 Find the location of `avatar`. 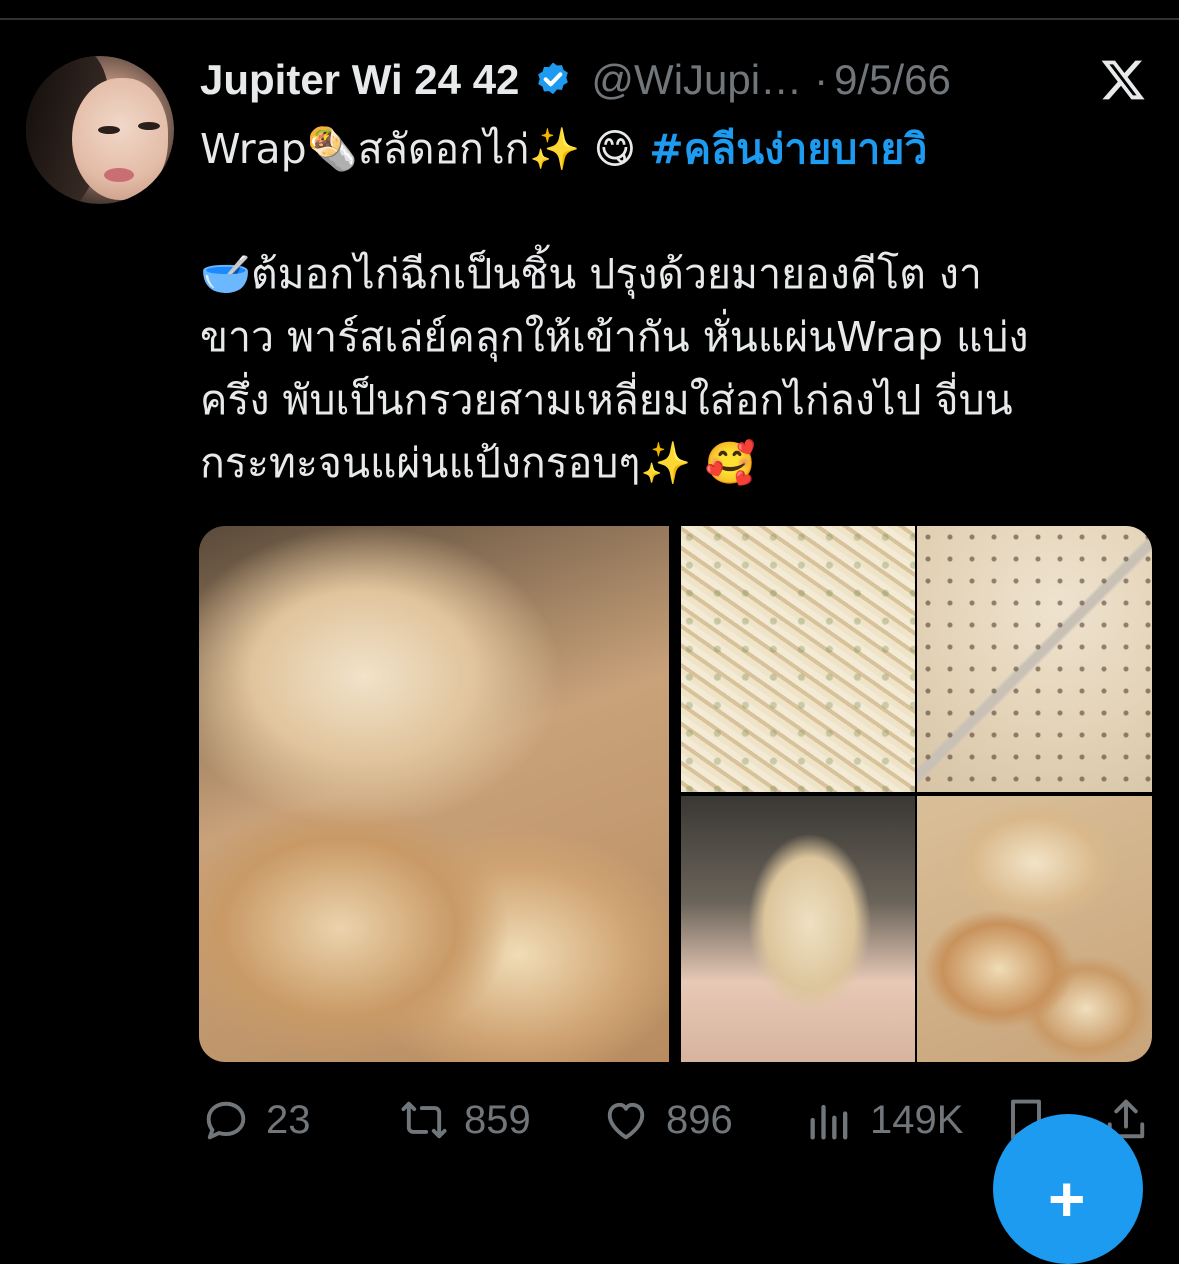

avatar is located at coordinates (100, 130).